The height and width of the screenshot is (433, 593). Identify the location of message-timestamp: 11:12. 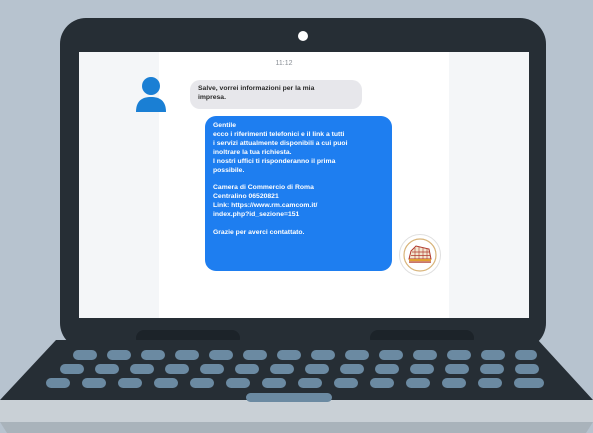
(284, 63).